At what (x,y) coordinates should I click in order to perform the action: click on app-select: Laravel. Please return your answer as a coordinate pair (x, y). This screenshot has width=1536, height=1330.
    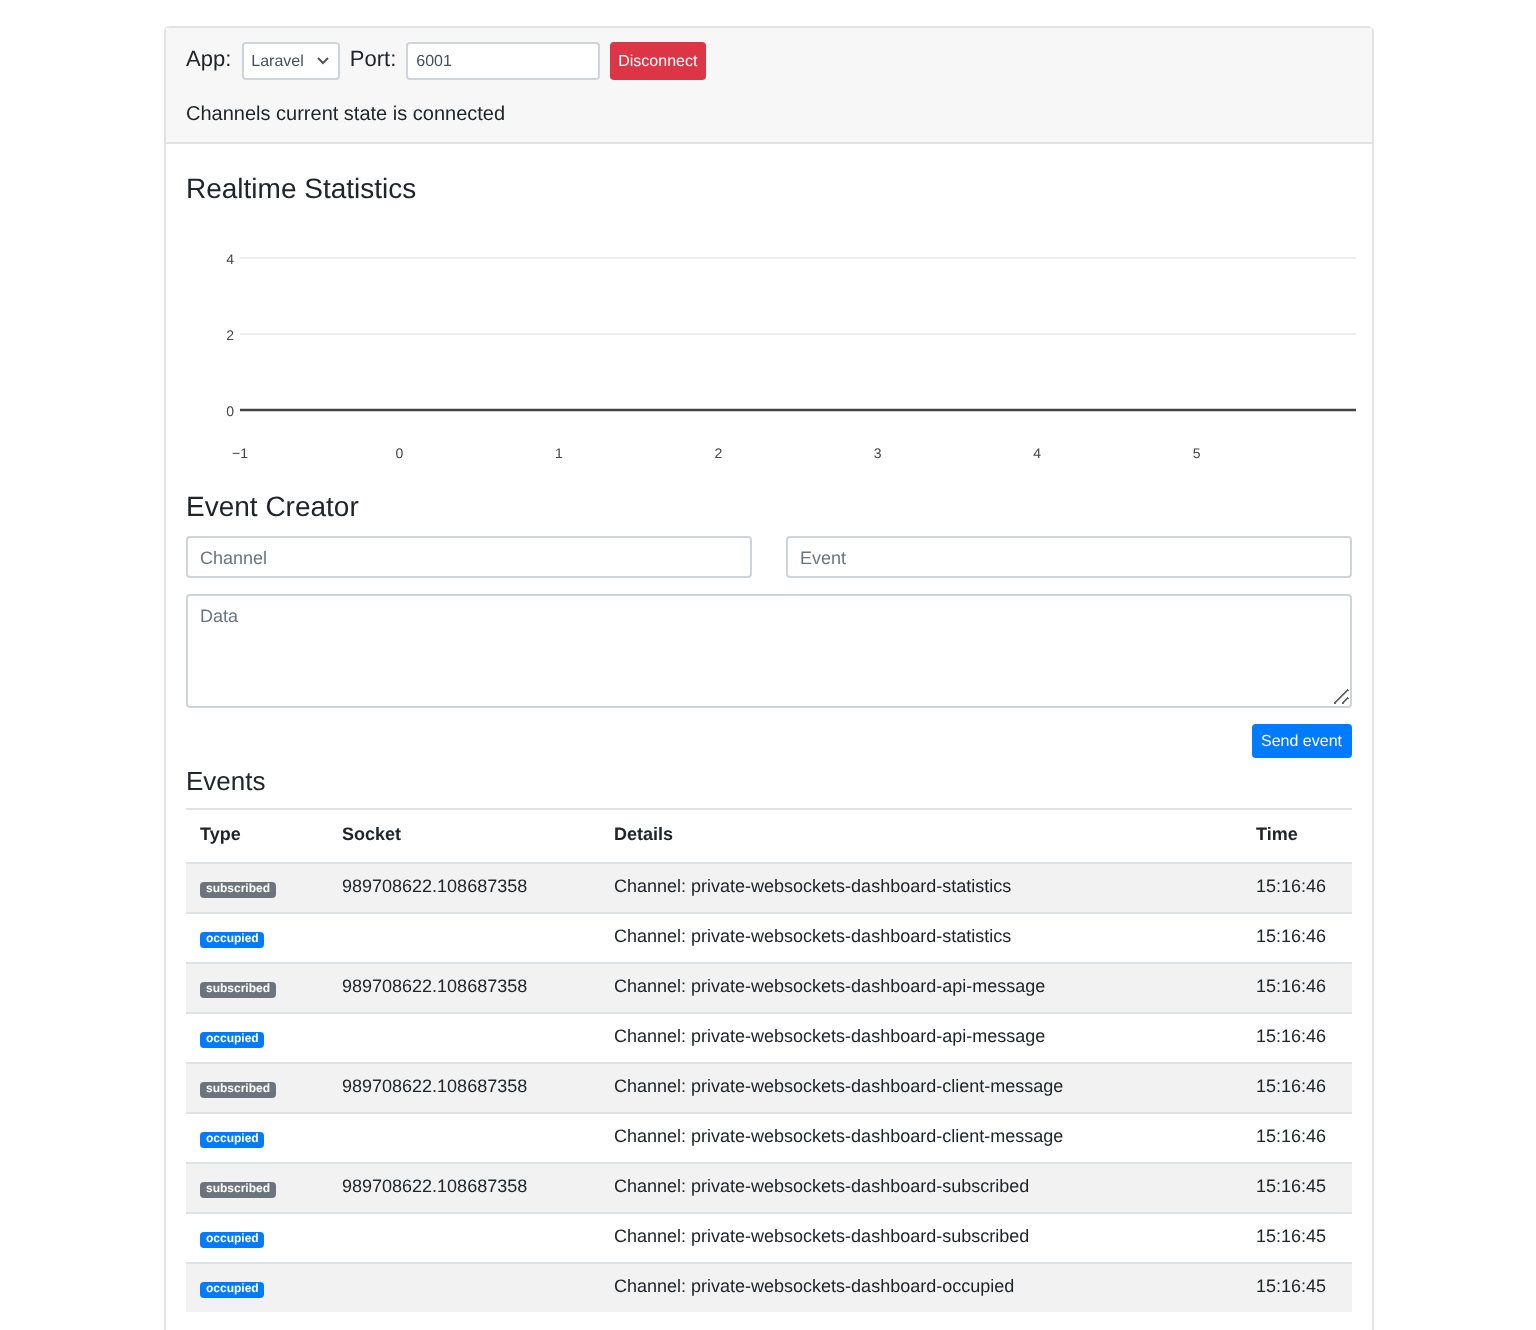
    Looking at the image, I should click on (290, 61).